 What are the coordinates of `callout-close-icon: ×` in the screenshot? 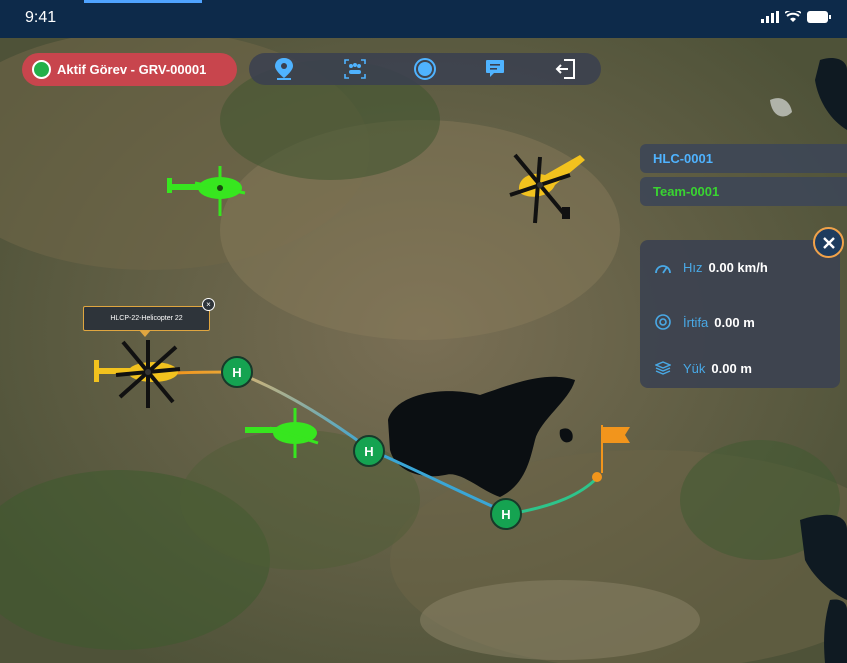 It's located at (208, 304).